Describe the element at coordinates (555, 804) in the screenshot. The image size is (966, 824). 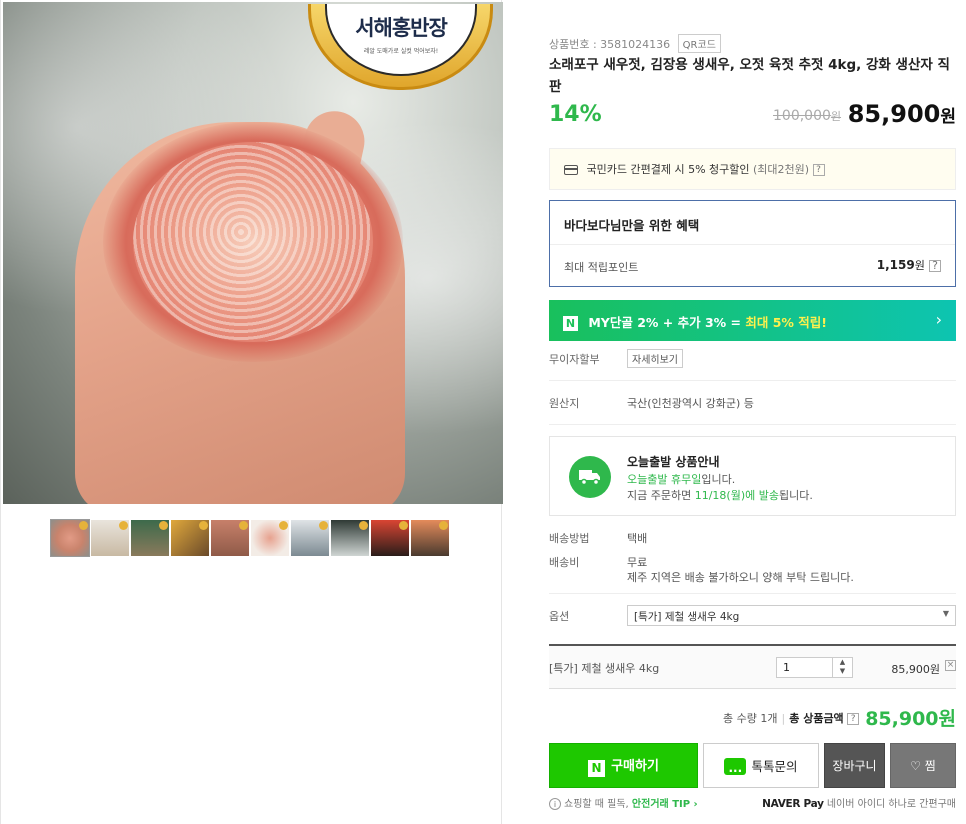
I see `info-icon: i` at that location.